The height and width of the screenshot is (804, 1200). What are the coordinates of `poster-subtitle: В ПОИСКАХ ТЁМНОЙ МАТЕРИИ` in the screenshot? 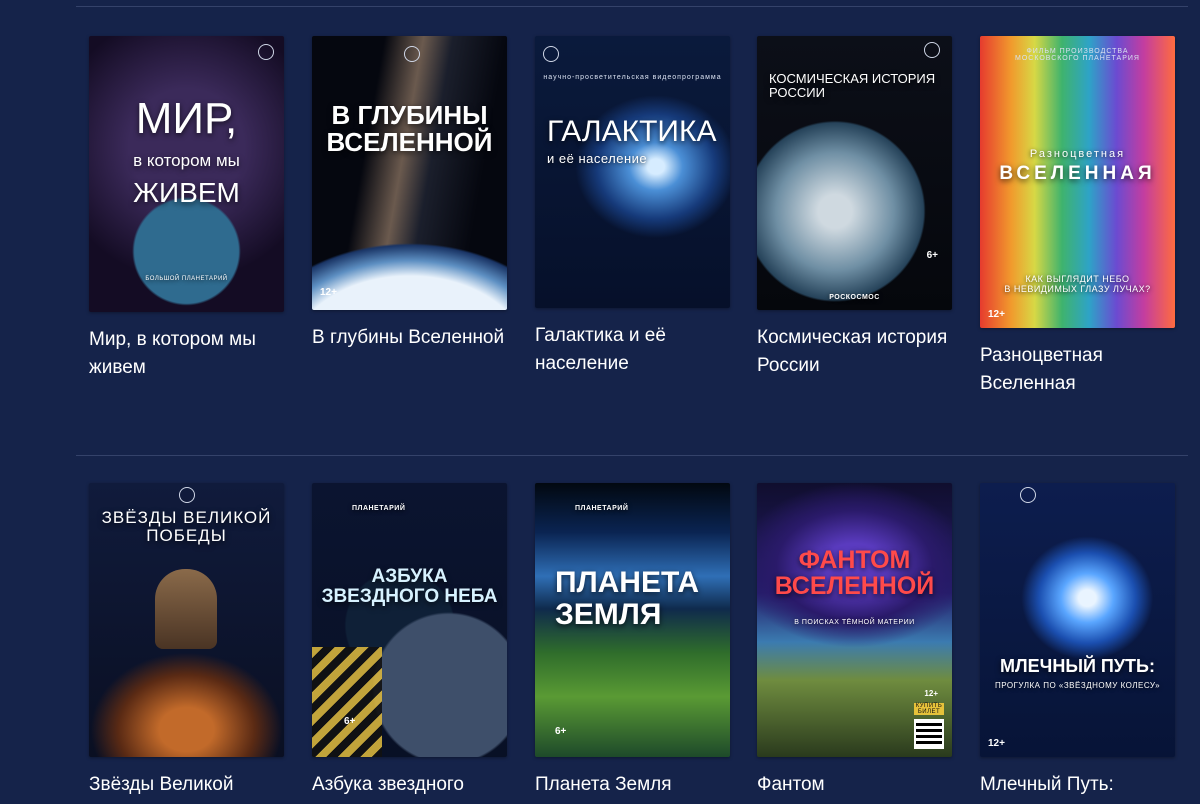 It's located at (854, 622).